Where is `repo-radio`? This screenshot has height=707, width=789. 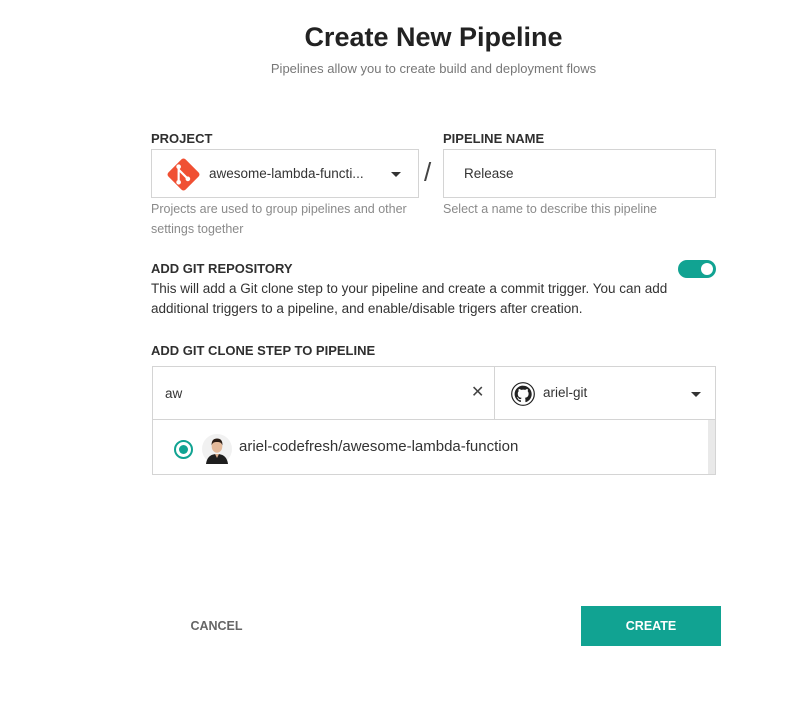
repo-radio is located at coordinates (183, 449).